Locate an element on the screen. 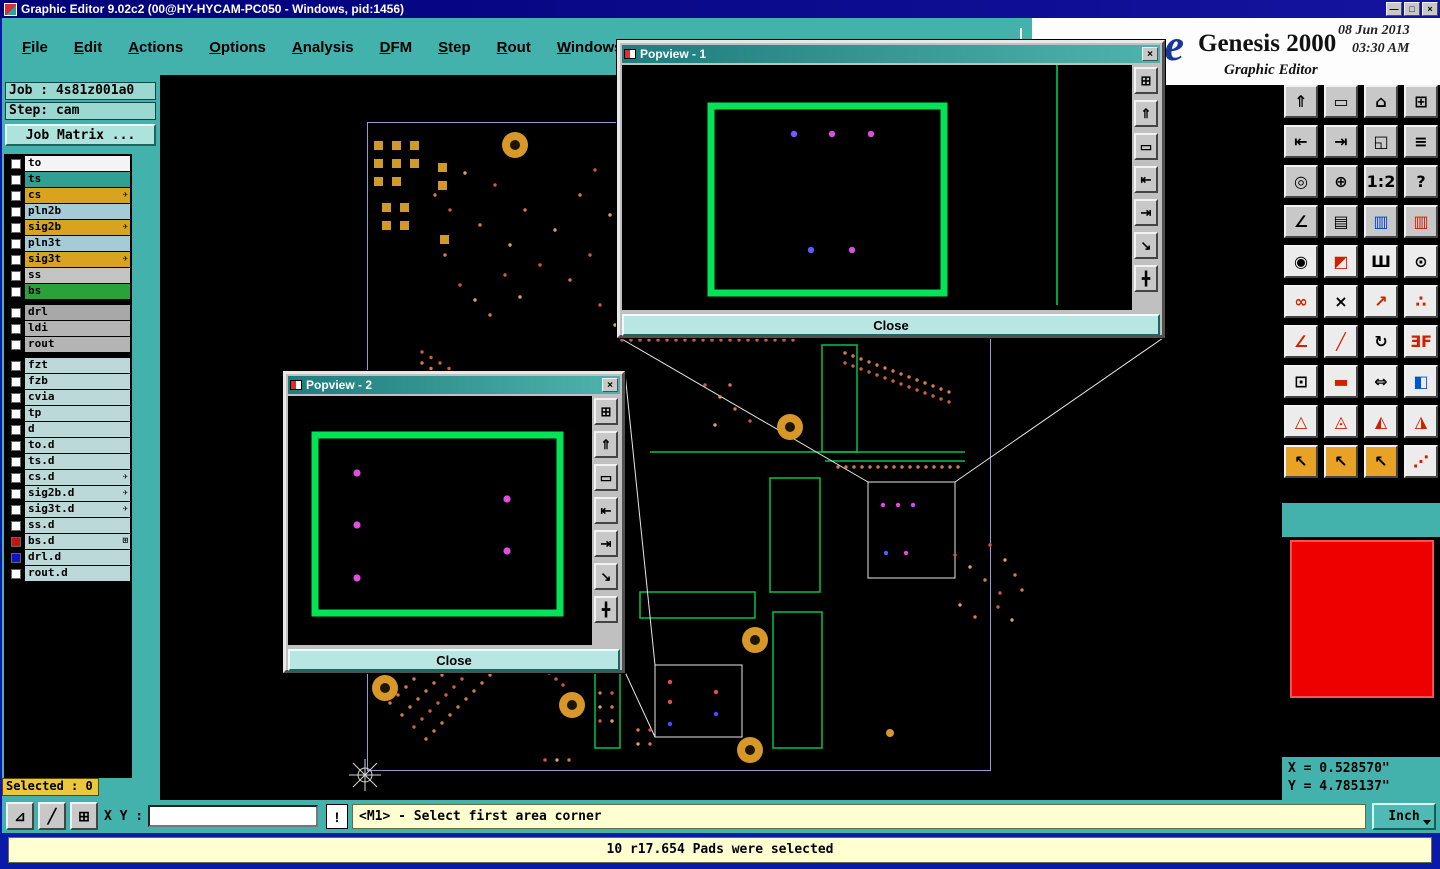 This screenshot has height=869, width=1440. rotate-icon: ↻ is located at coordinates (1381, 341).